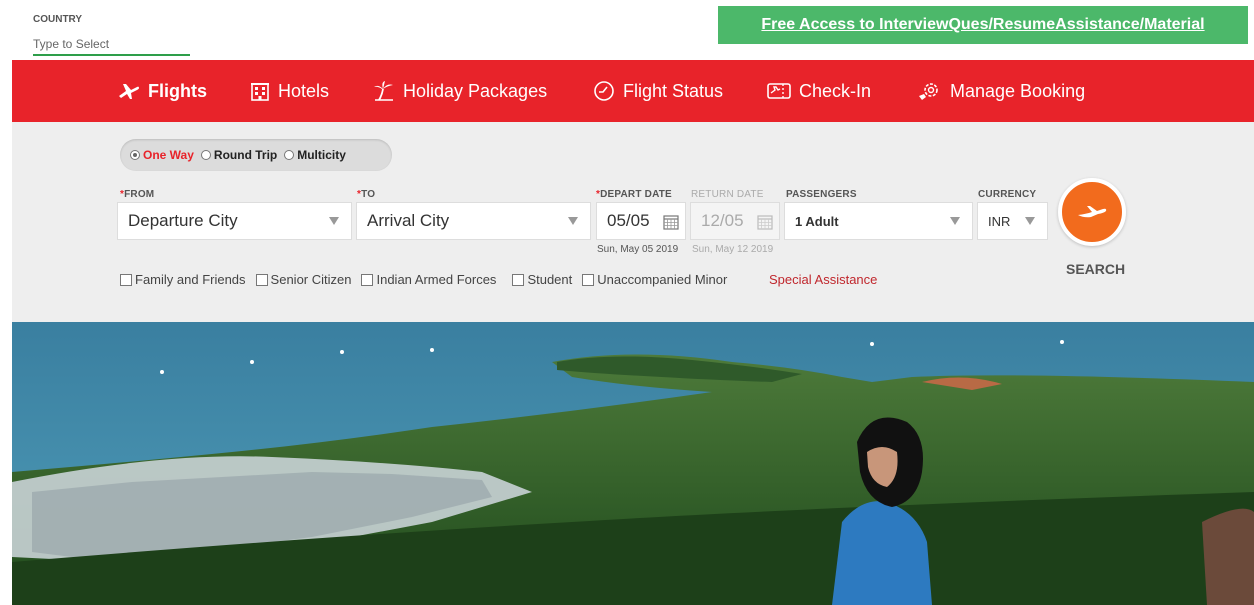 This screenshot has height=605, width=1254. I want to click on return-date-input: 12/05, so click(735, 221).